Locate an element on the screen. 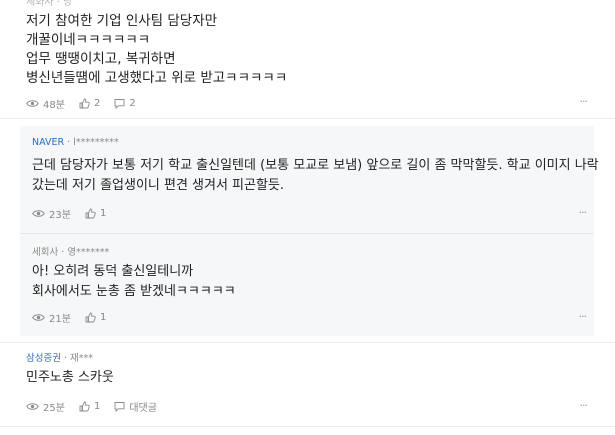 This screenshot has height=435, width=615. comment-count: 2 is located at coordinates (132, 103).